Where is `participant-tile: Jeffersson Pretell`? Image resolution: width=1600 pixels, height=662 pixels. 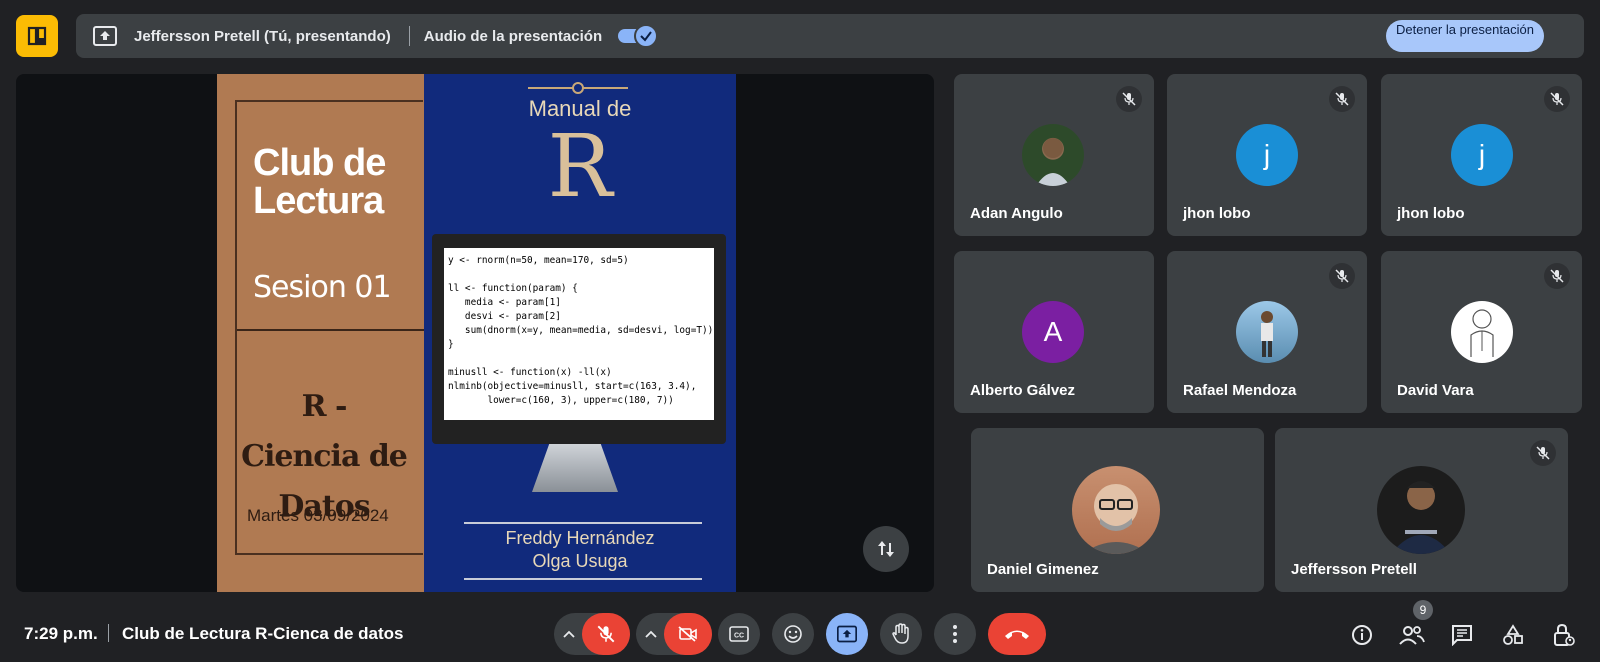 participant-tile: Jeffersson Pretell is located at coordinates (1421, 510).